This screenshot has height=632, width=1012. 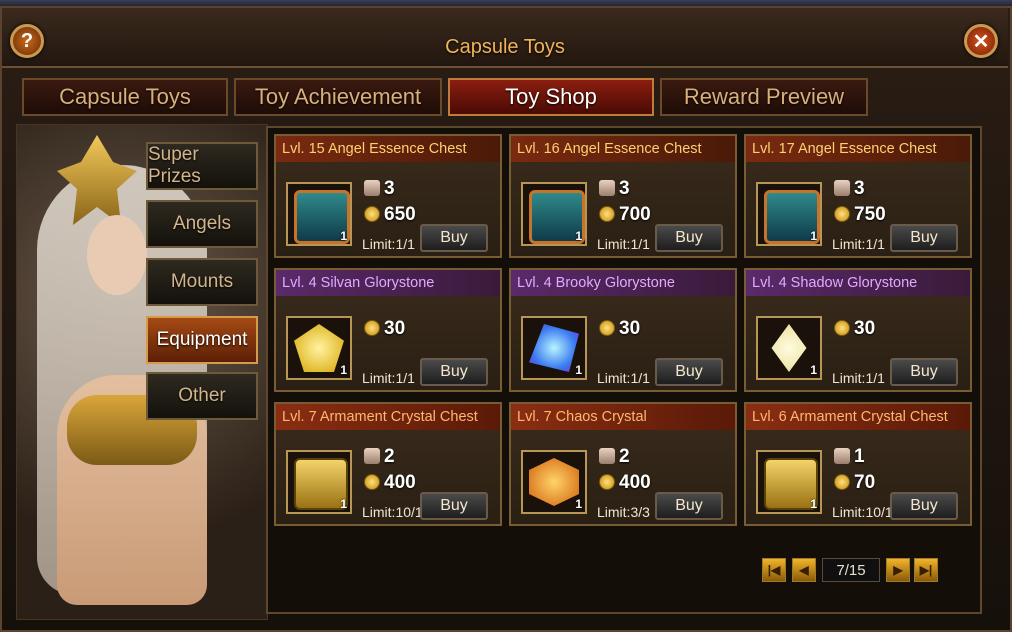 I want to click on question-mark-icon: ?, so click(x=27, y=40).